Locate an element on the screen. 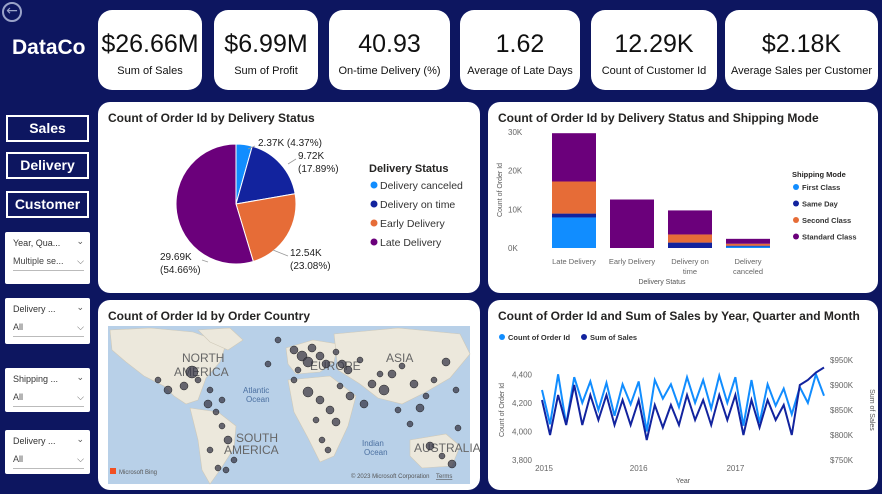 Image resolution: width=882 pixels, height=494 pixels. kpi-card-ontime: 40.93 On-time Delivery (%) is located at coordinates (389, 50).